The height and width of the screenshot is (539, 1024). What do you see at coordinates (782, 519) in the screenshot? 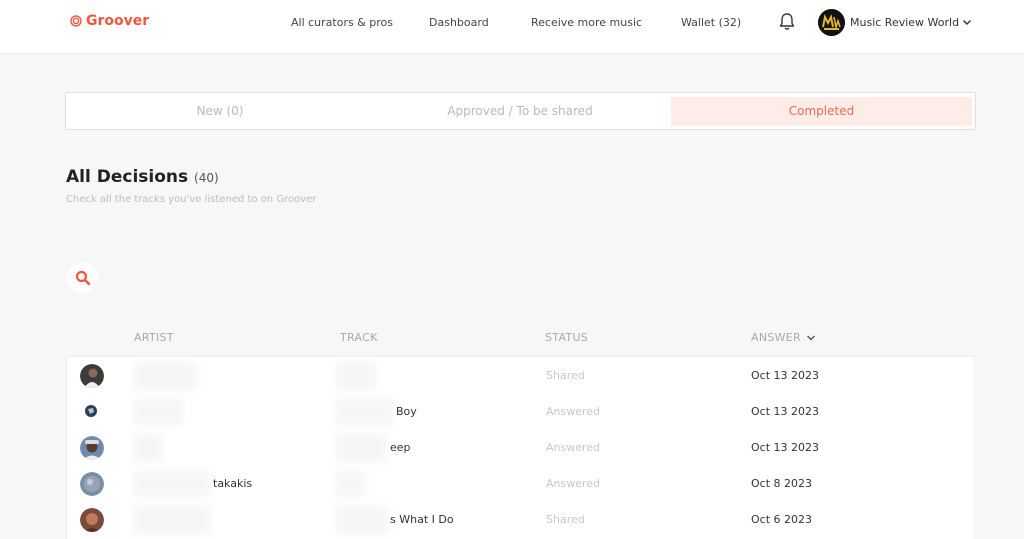
I see `answer-date: Oct 6 2023` at bounding box center [782, 519].